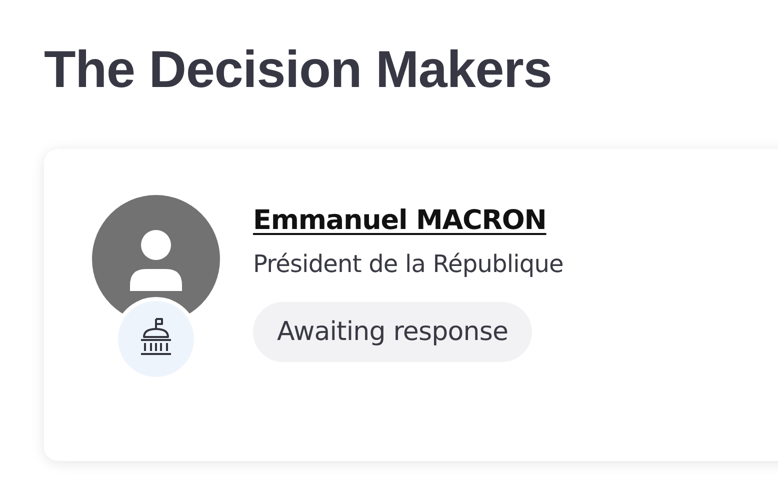 Image resolution: width=778 pixels, height=494 pixels. Describe the element at coordinates (298, 70) in the screenshot. I see `section-heading: The Decision Makers` at that location.